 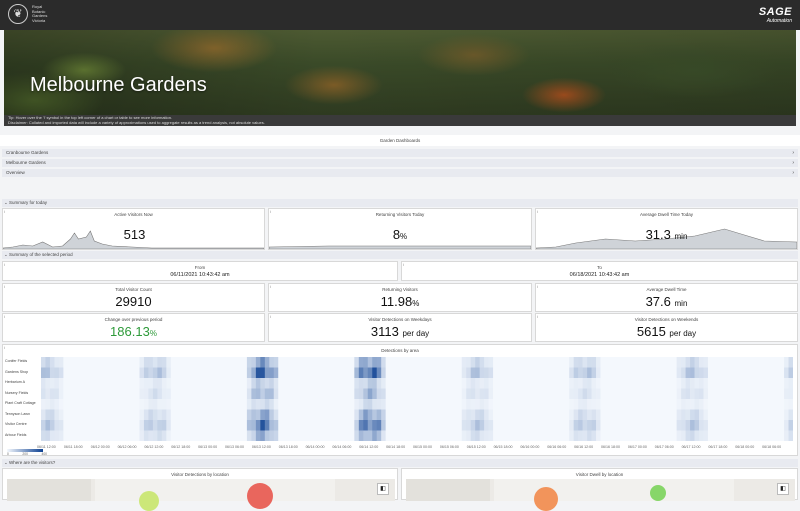 I want to click on map-panel-detections: Visitor Detections by location ◧, so click(x=200, y=489).